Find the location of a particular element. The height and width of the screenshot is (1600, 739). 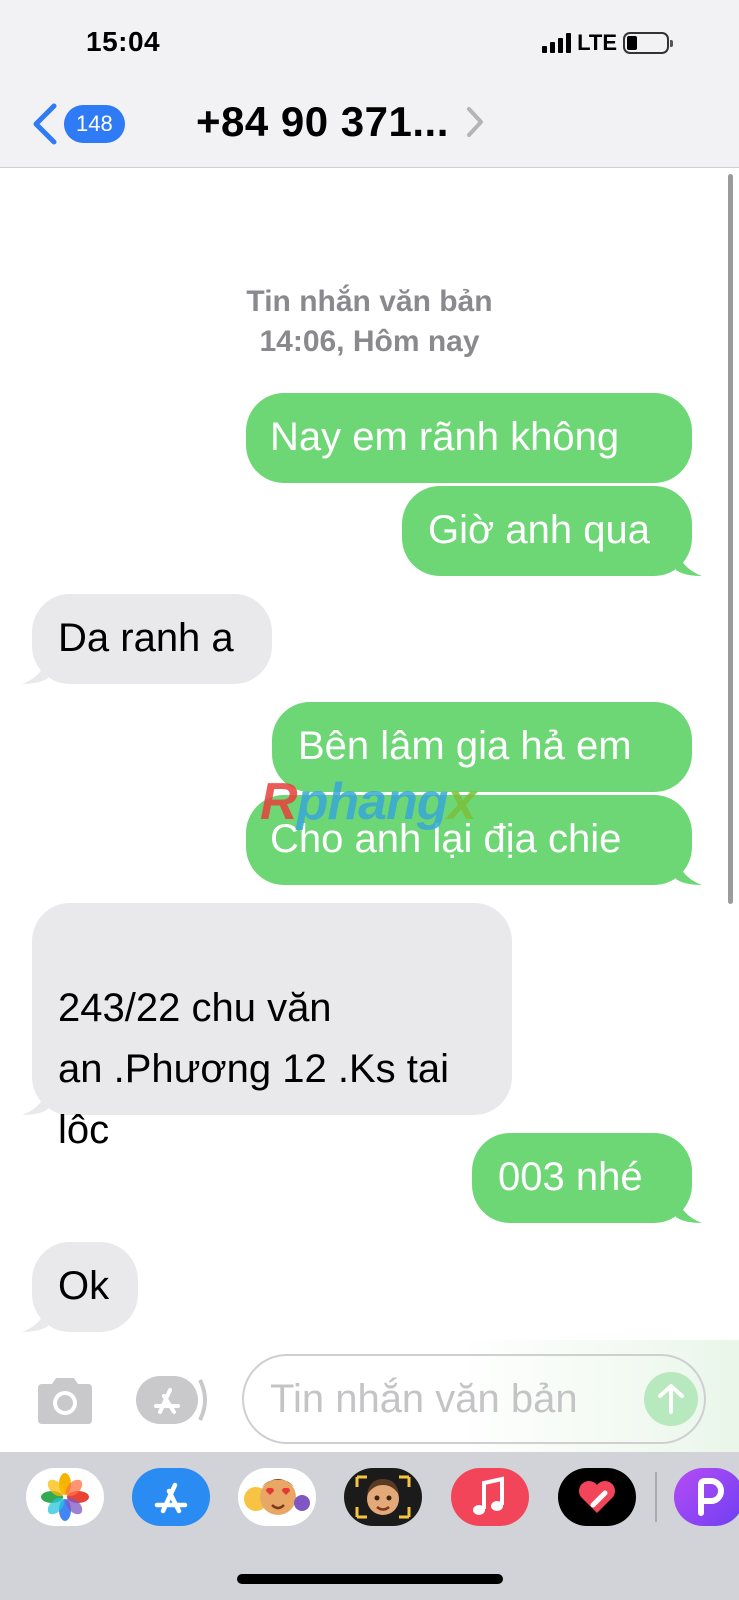

message-bubble-received: Ok is located at coordinates (80, 1287).